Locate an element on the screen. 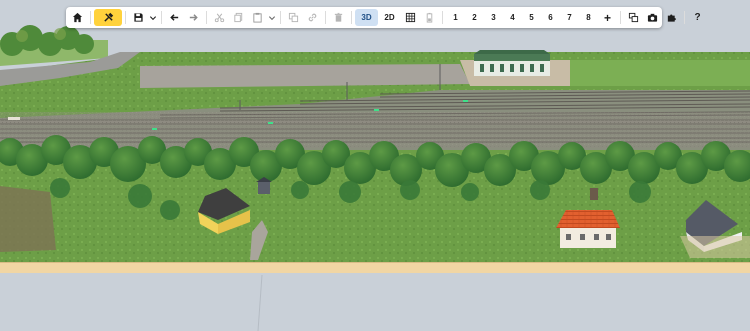 This screenshot has height=331, width=750. help-button: ? is located at coordinates (697, 17).